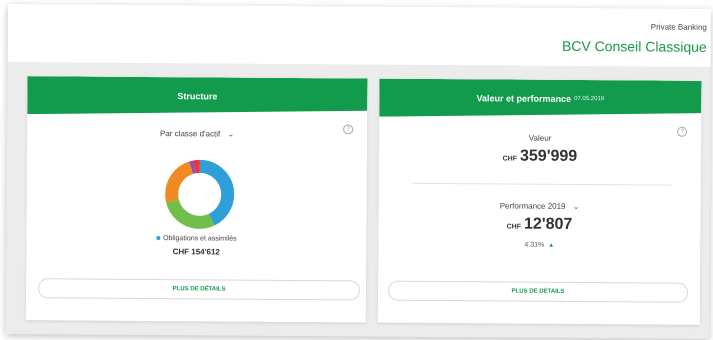 The image size is (713, 340). What do you see at coordinates (510, 159) in the screenshot?
I see `value-currency: CHF` at bounding box center [510, 159].